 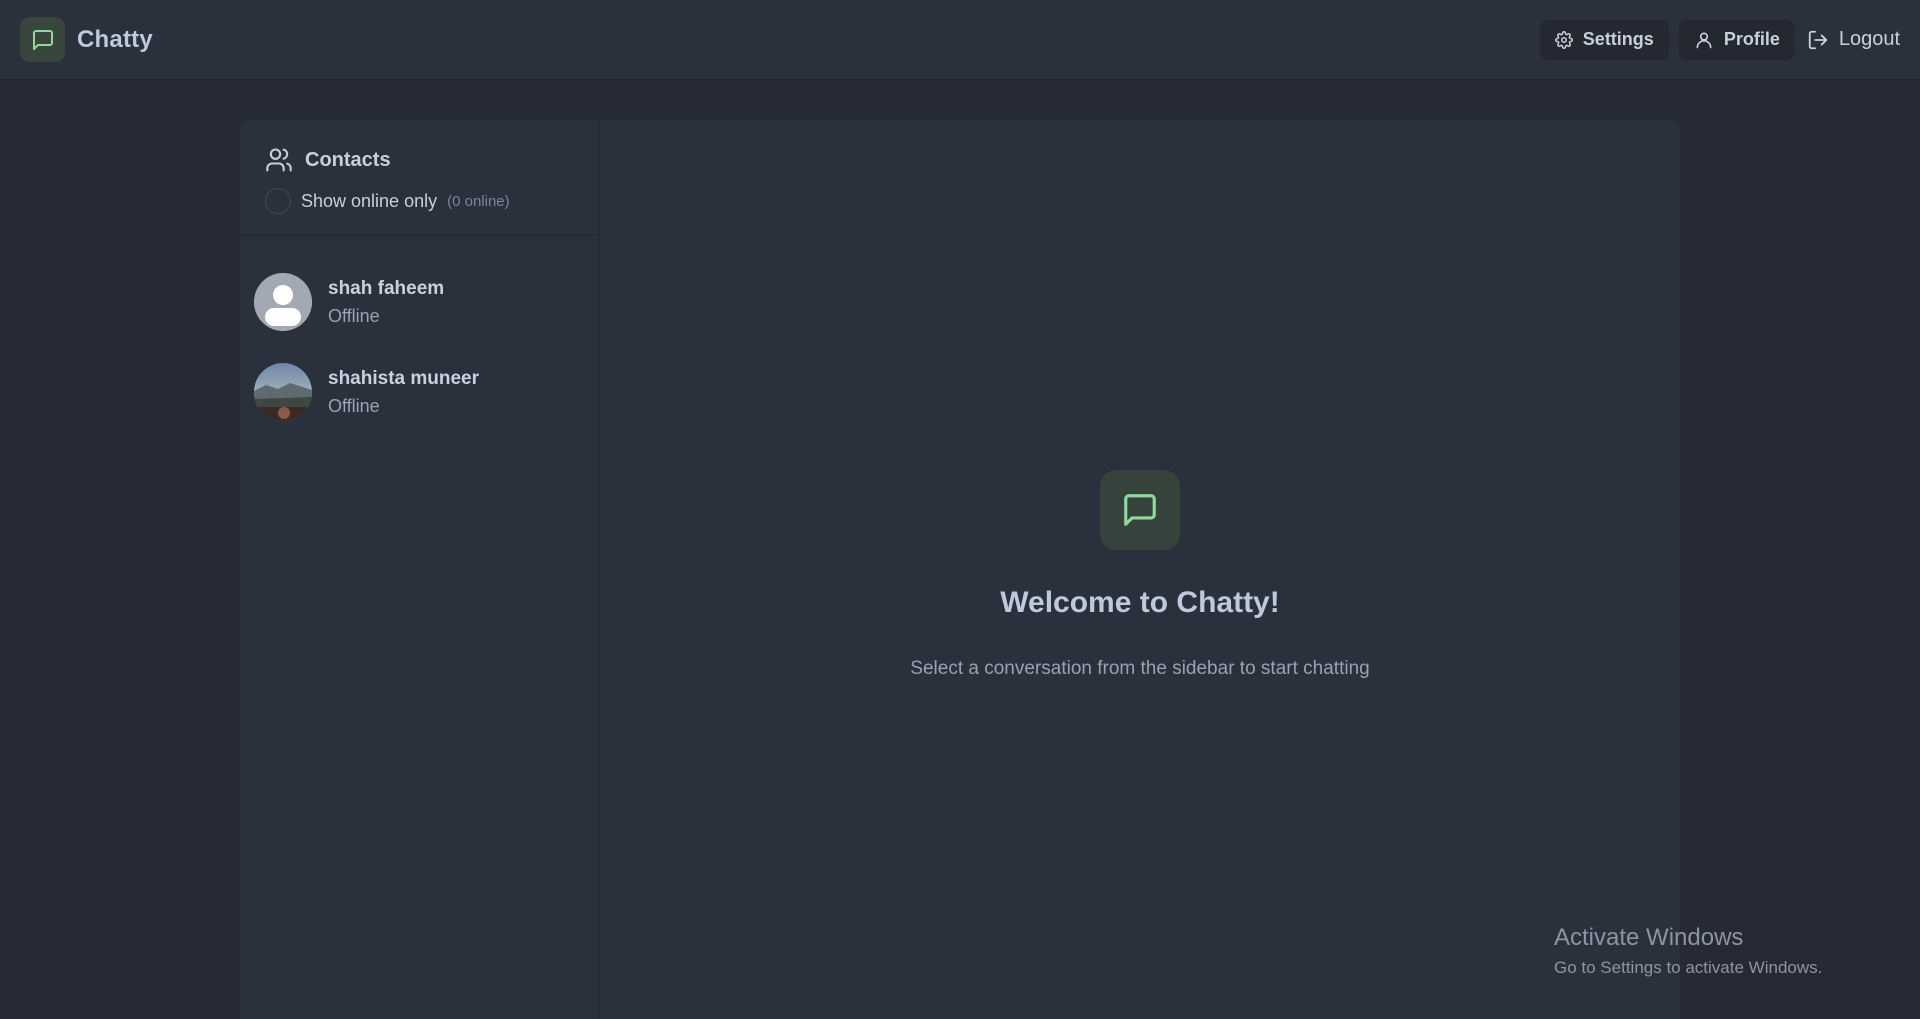 What do you see at coordinates (478, 201) in the screenshot?
I see `online-count: (0 online)` at bounding box center [478, 201].